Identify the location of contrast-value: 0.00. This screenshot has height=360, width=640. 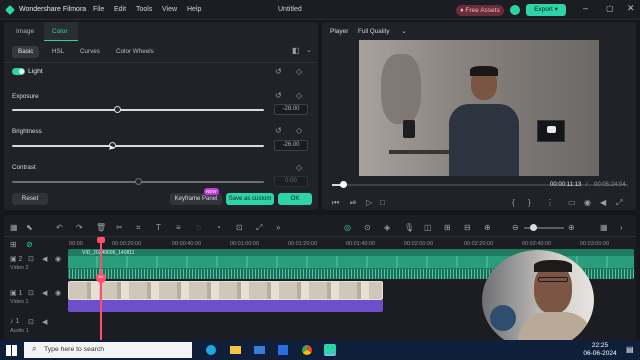
(291, 181).